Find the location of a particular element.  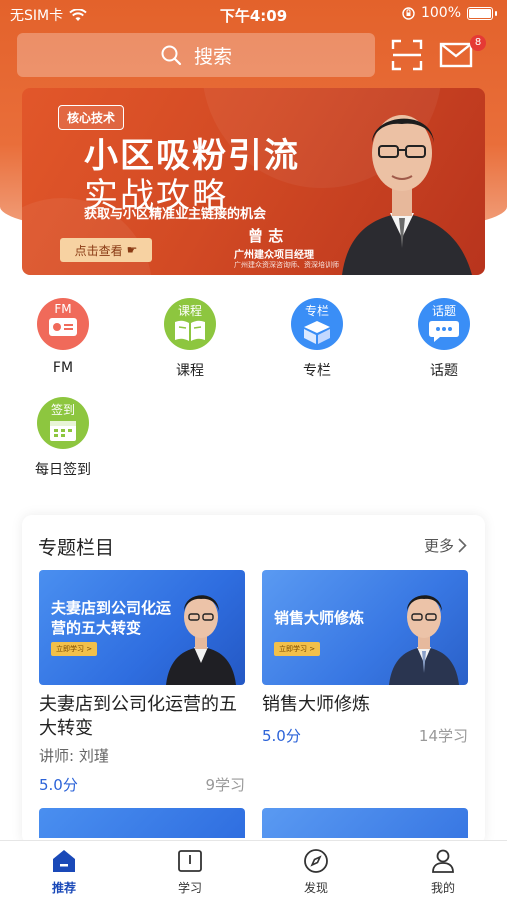

search-bar: 搜索 is located at coordinates (196, 55).